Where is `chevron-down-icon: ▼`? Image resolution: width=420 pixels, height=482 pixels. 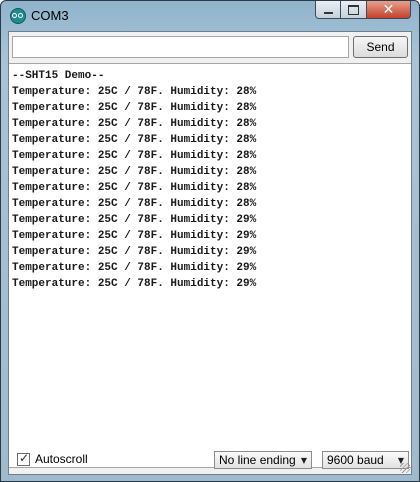
chevron-down-icon: ▼ is located at coordinates (303, 460).